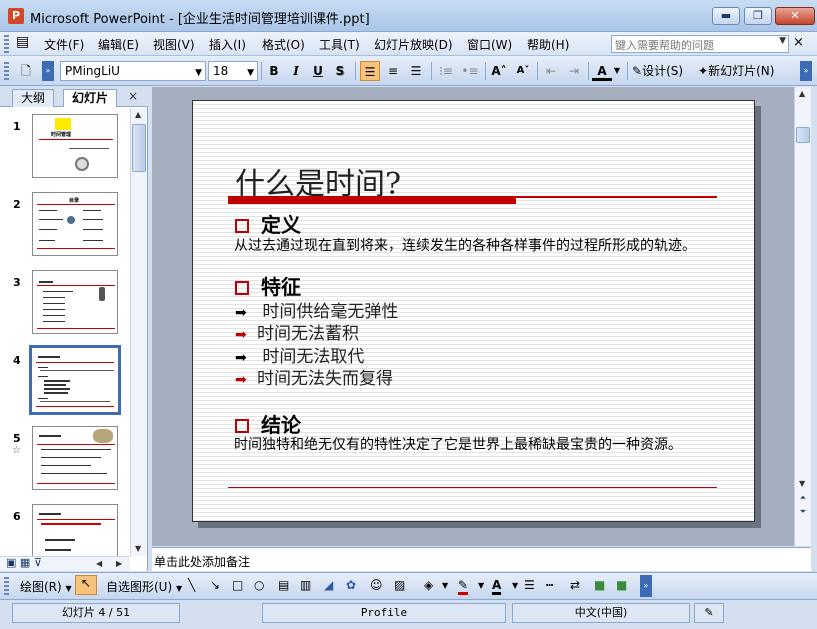 Image resolution: width=817 pixels, height=629 pixels. Describe the element at coordinates (657, 71) in the screenshot. I see `design-button: ✎设计(S)` at that location.